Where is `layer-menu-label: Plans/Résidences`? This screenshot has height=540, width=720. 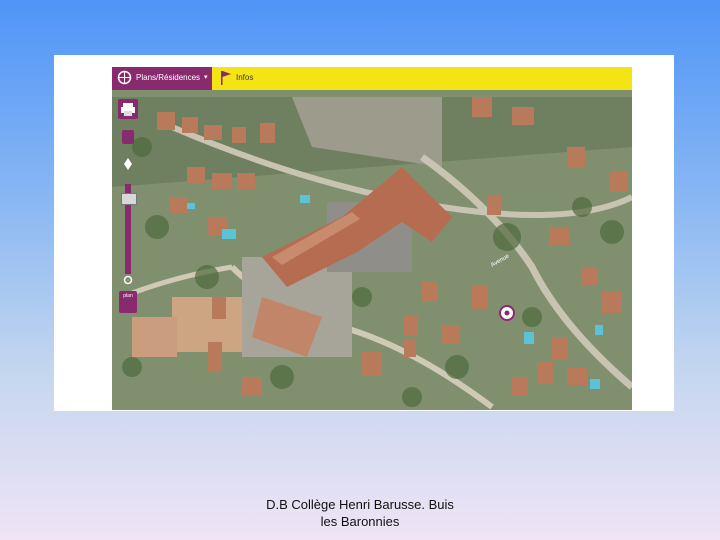 layer-menu-label: Plans/Résidences is located at coordinates (168, 77).